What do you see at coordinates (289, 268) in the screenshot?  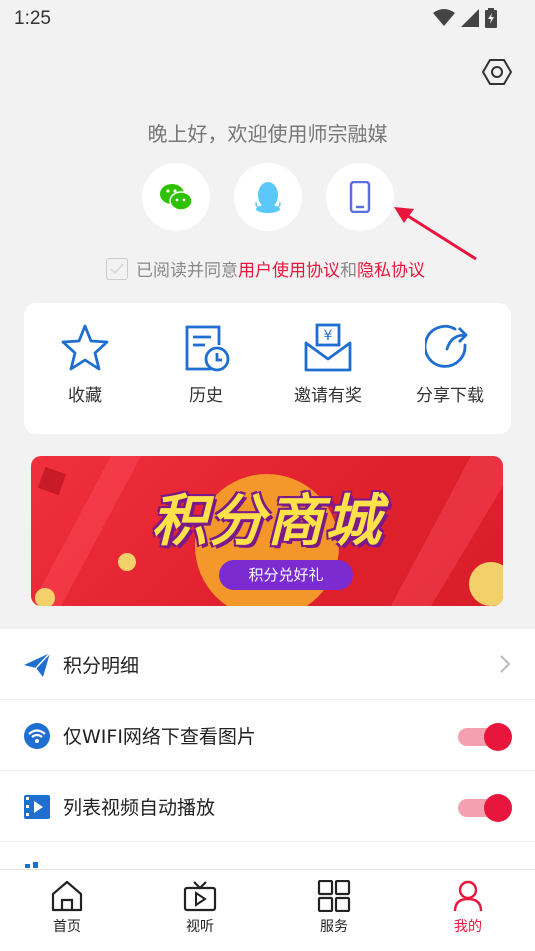 I see `user-agreement-link: 用户使用协议` at bounding box center [289, 268].